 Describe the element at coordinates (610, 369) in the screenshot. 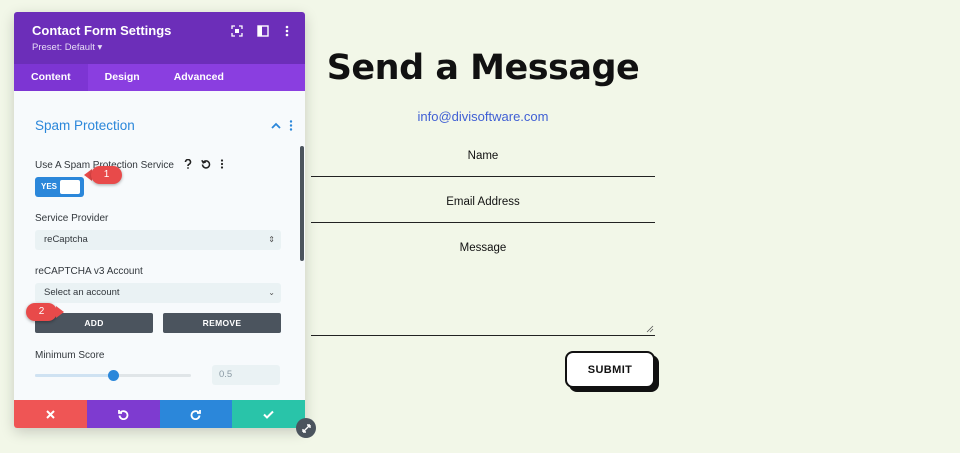

I see `submit-button: SUBMIT` at that location.